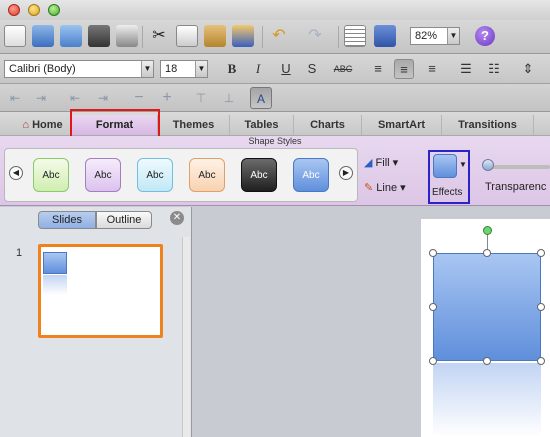 The width and height of the screenshot is (550, 437). I want to click on tab-themes-label: Themes, so click(193, 125).